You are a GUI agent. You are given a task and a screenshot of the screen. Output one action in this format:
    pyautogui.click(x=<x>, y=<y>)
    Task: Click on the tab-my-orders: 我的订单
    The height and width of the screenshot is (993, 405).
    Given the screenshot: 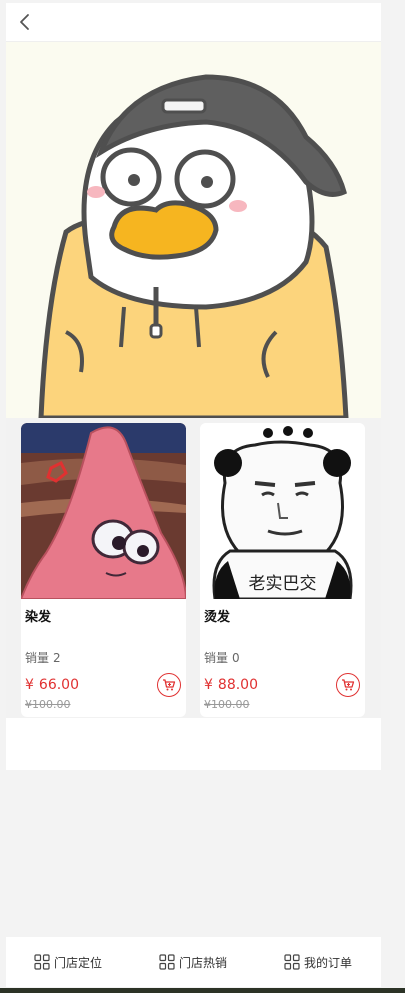 What is the action you would take?
    pyautogui.click(x=318, y=962)
    